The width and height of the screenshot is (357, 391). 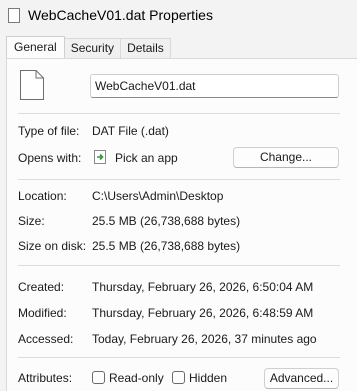 I want to click on location-value: C:\Users\Admin\Desktop, so click(x=158, y=196).